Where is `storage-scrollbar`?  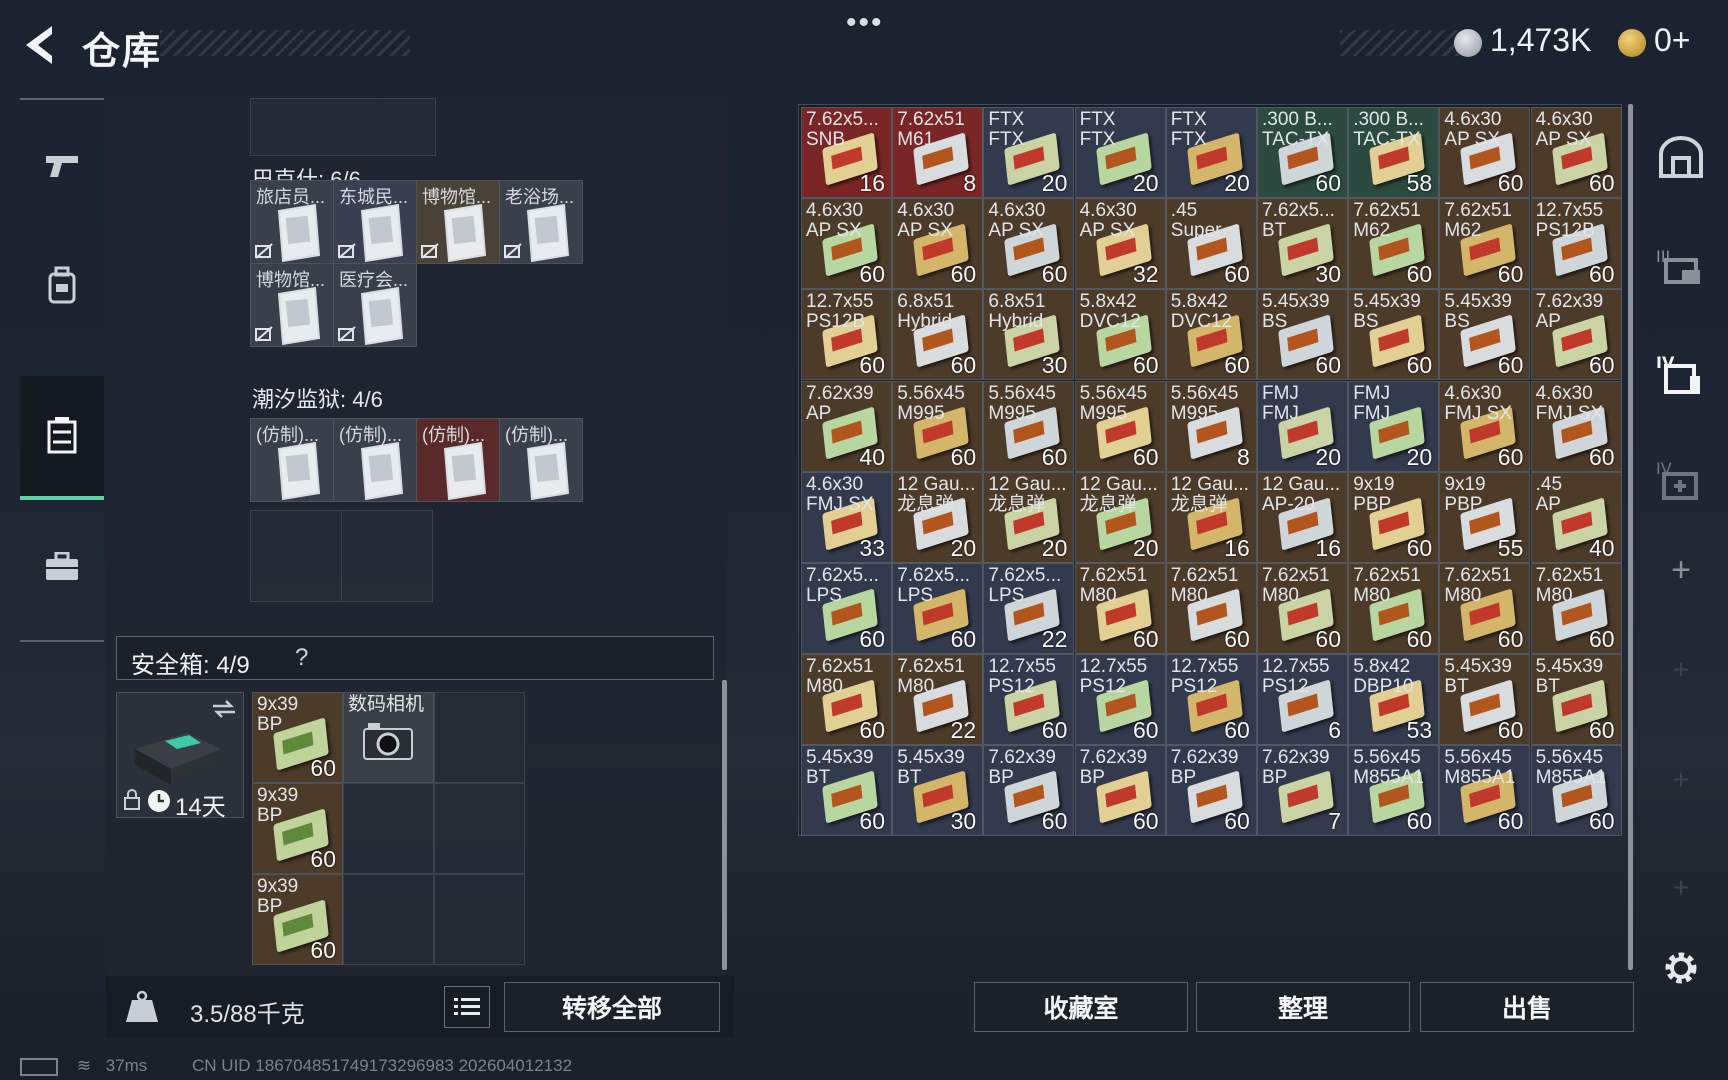
storage-scrollbar is located at coordinates (1630, 537).